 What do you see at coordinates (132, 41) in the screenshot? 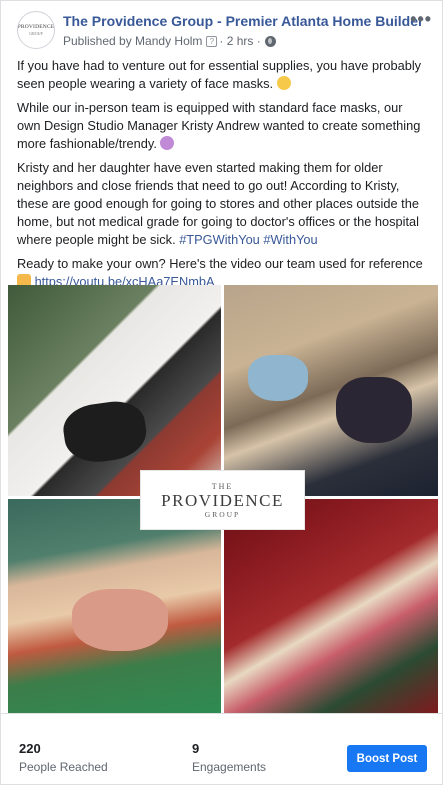
I see `published-by: Published by Mandy Holm` at bounding box center [132, 41].